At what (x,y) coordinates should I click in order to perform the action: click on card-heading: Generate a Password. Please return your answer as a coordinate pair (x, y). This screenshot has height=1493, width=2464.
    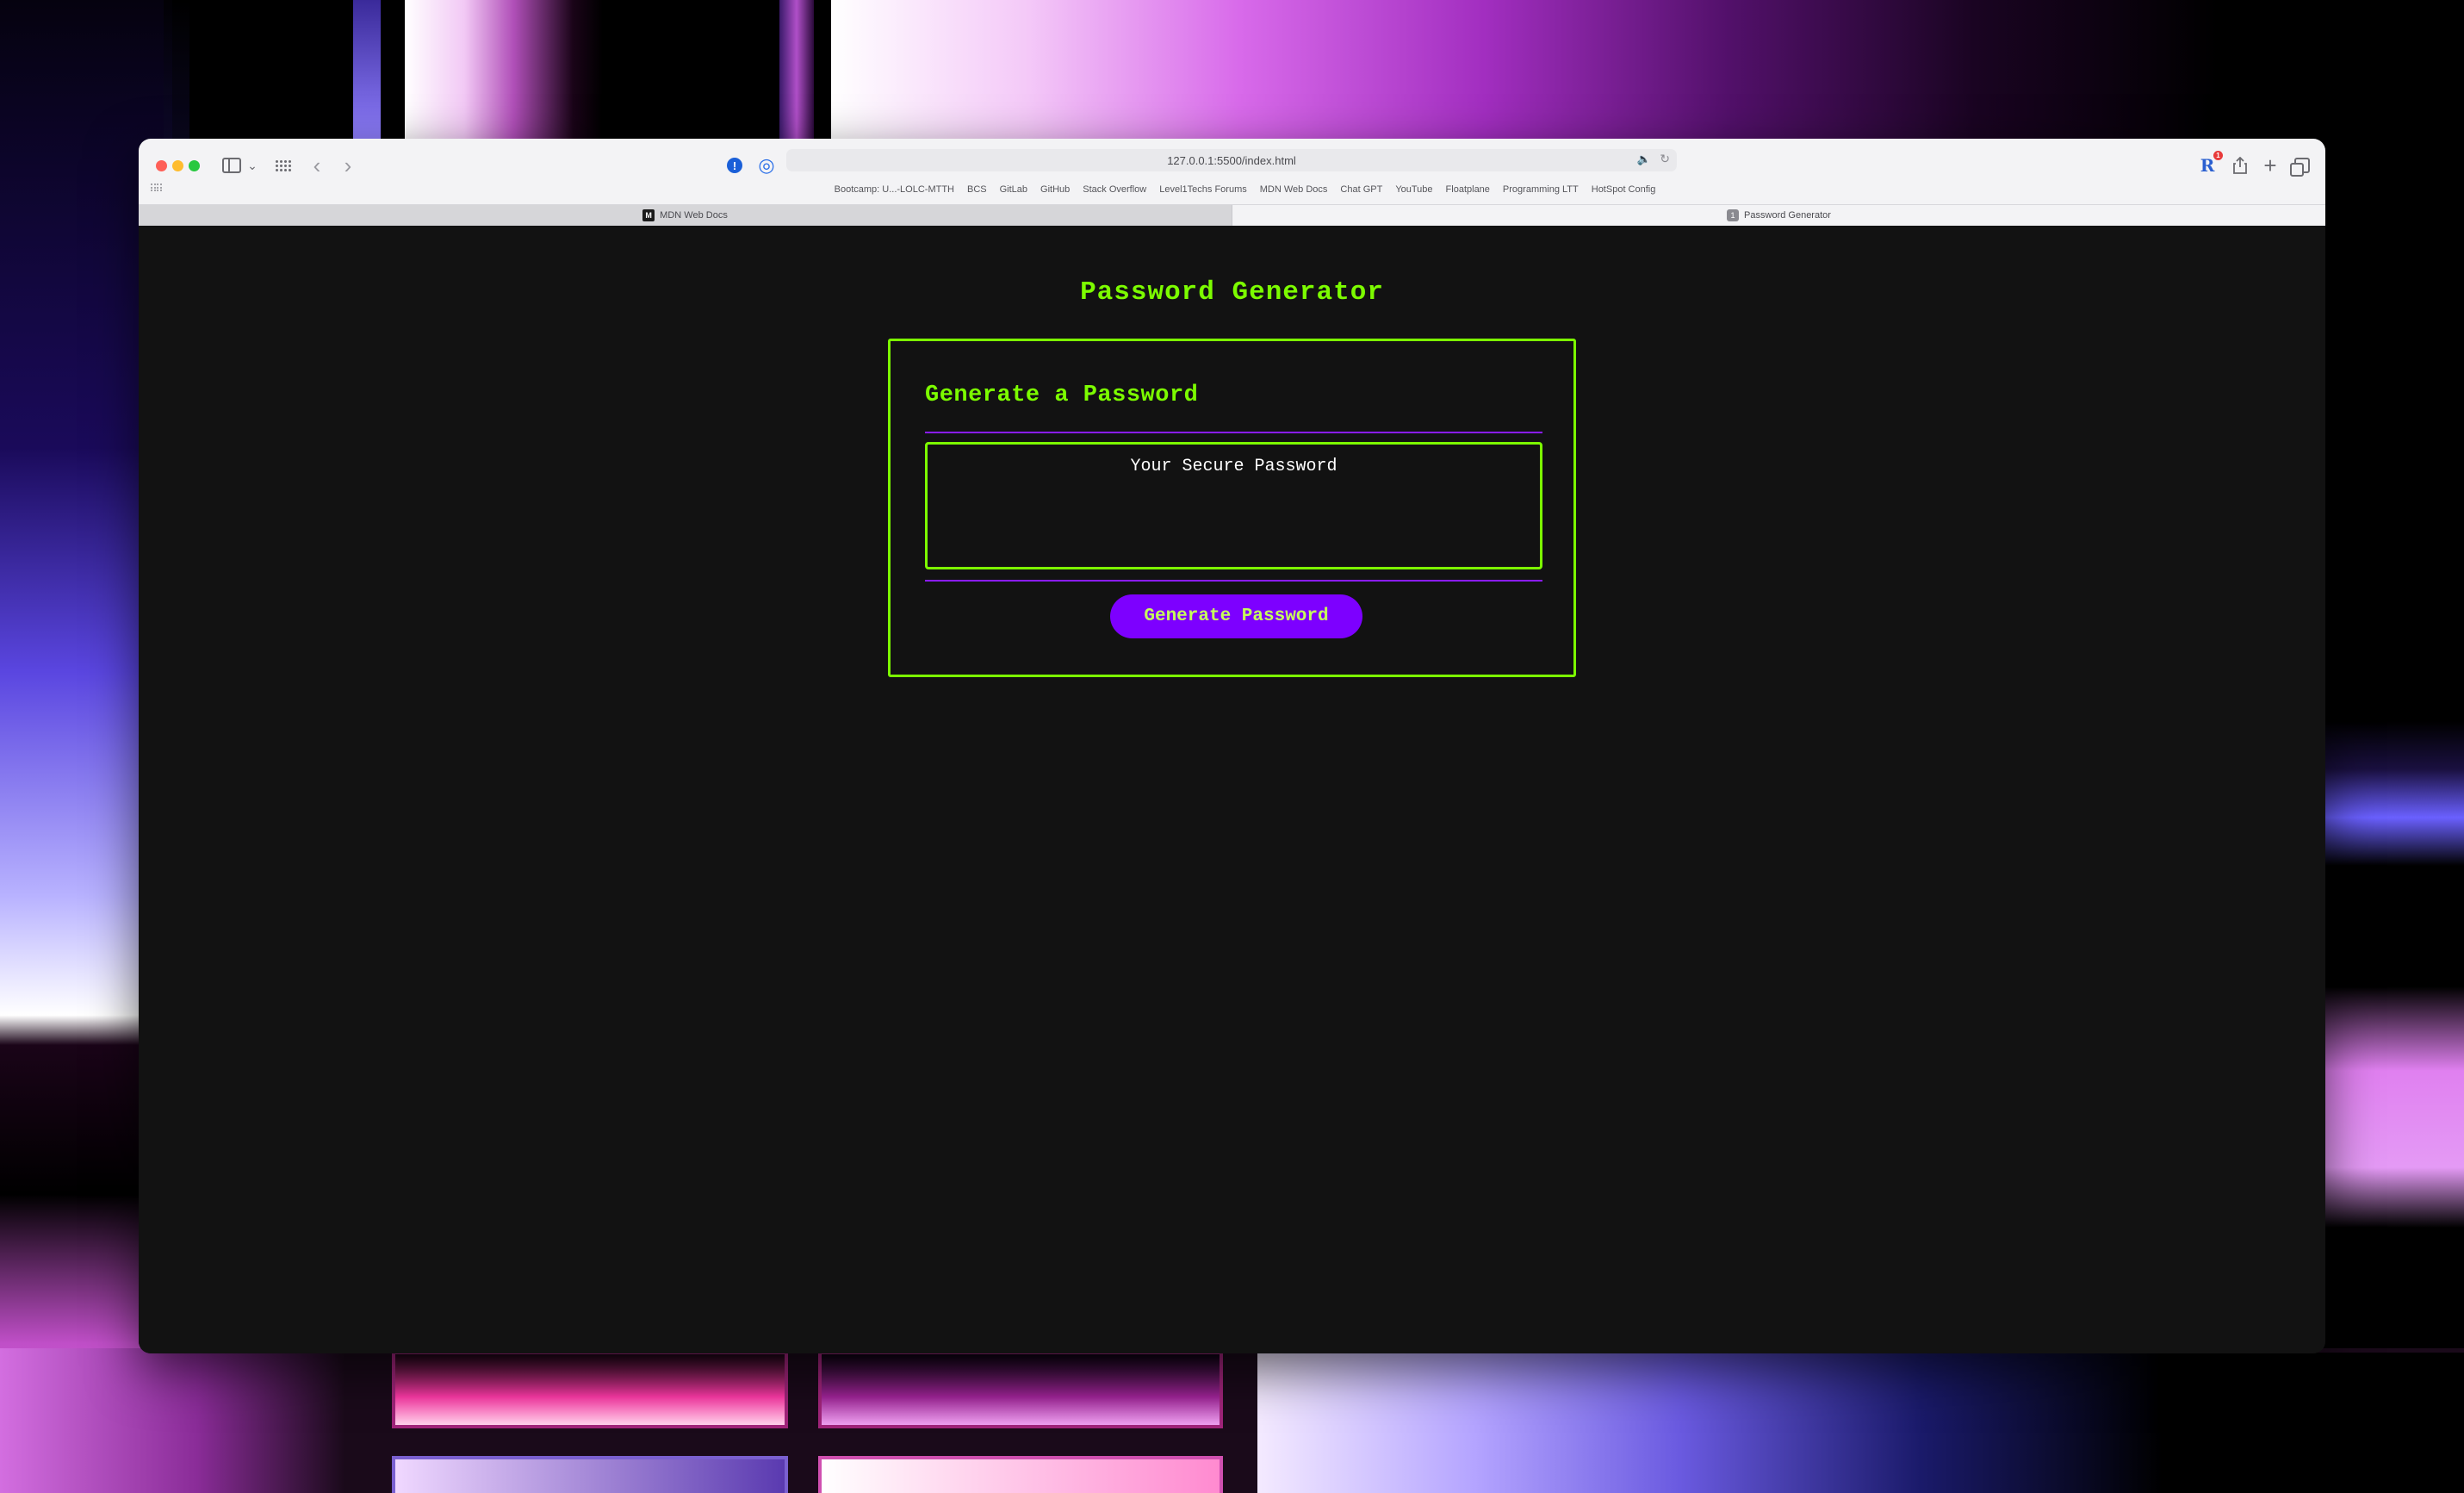
    Looking at the image, I should click on (1062, 395).